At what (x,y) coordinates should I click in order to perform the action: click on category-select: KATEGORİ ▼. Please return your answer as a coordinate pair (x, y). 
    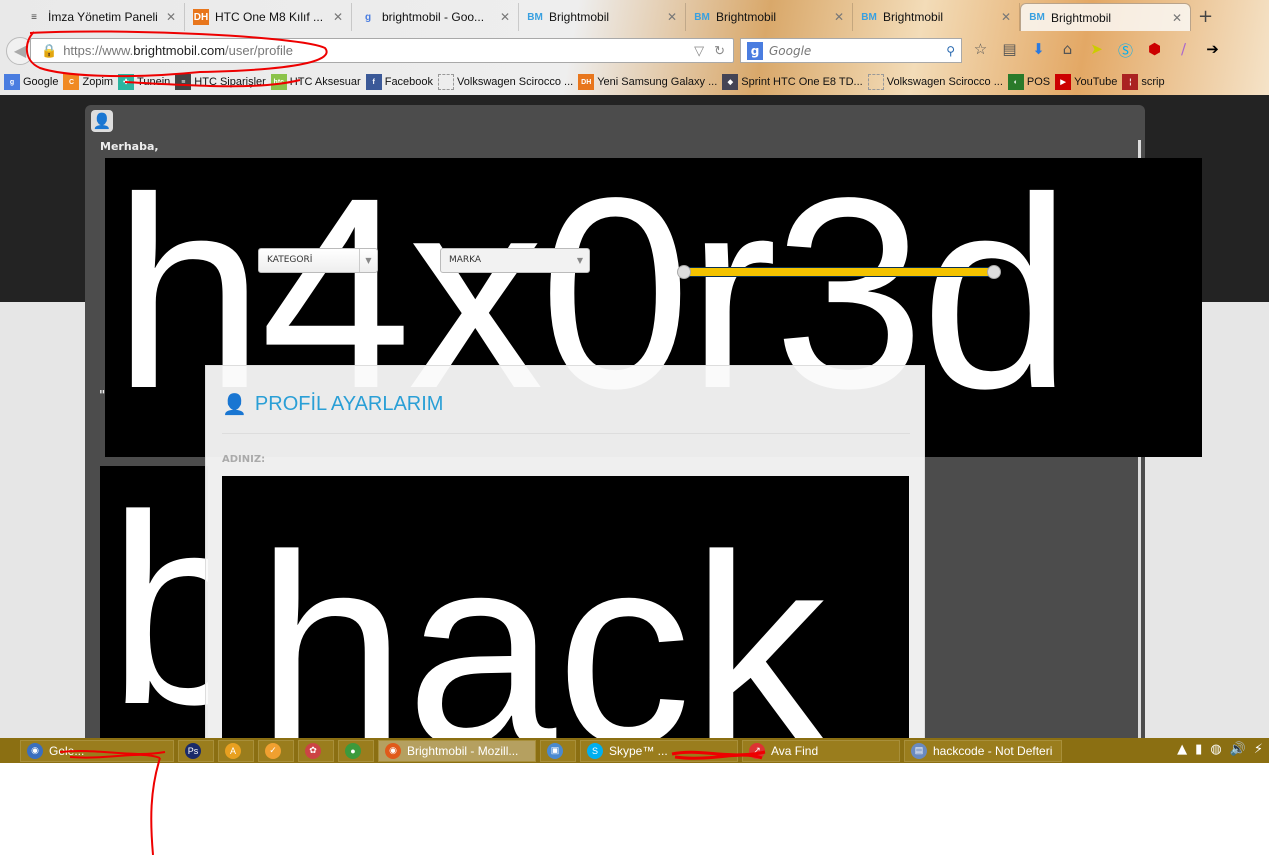
    Looking at the image, I should click on (318, 260).